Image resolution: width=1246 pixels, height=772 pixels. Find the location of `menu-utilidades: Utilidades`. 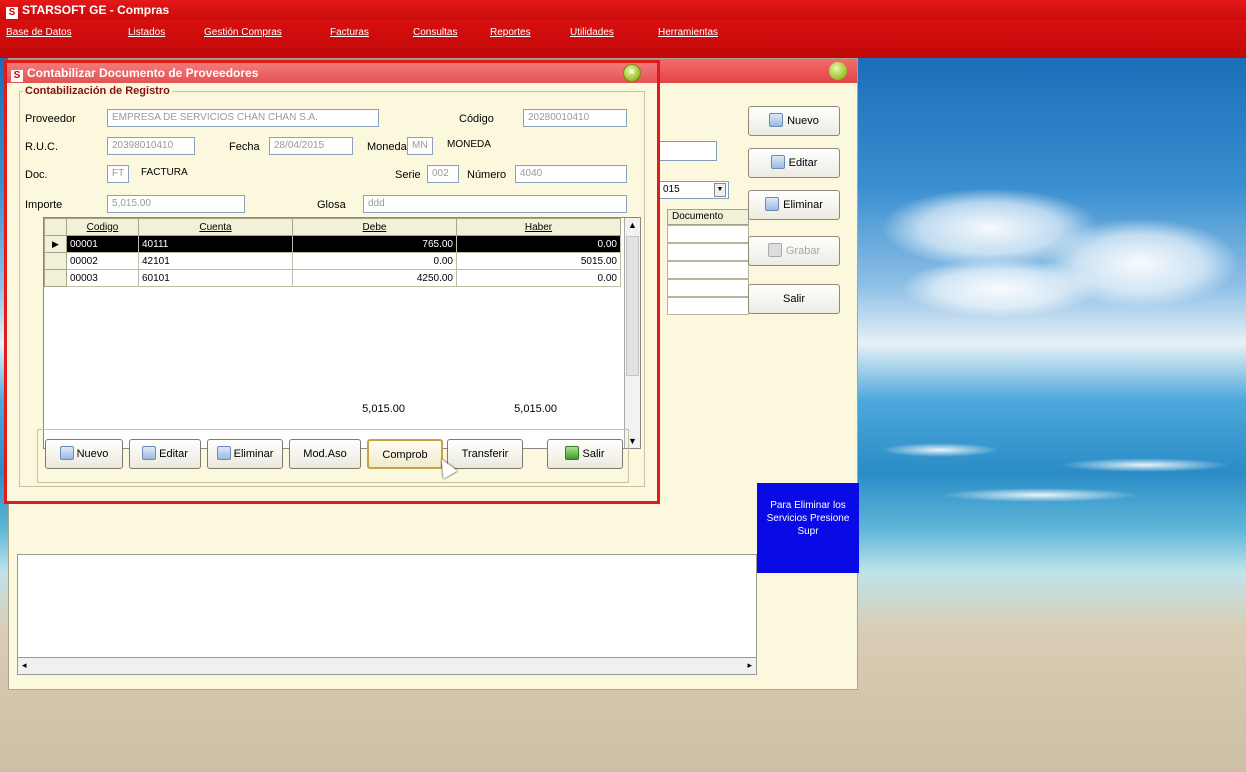

menu-utilidades: Utilidades is located at coordinates (592, 32).